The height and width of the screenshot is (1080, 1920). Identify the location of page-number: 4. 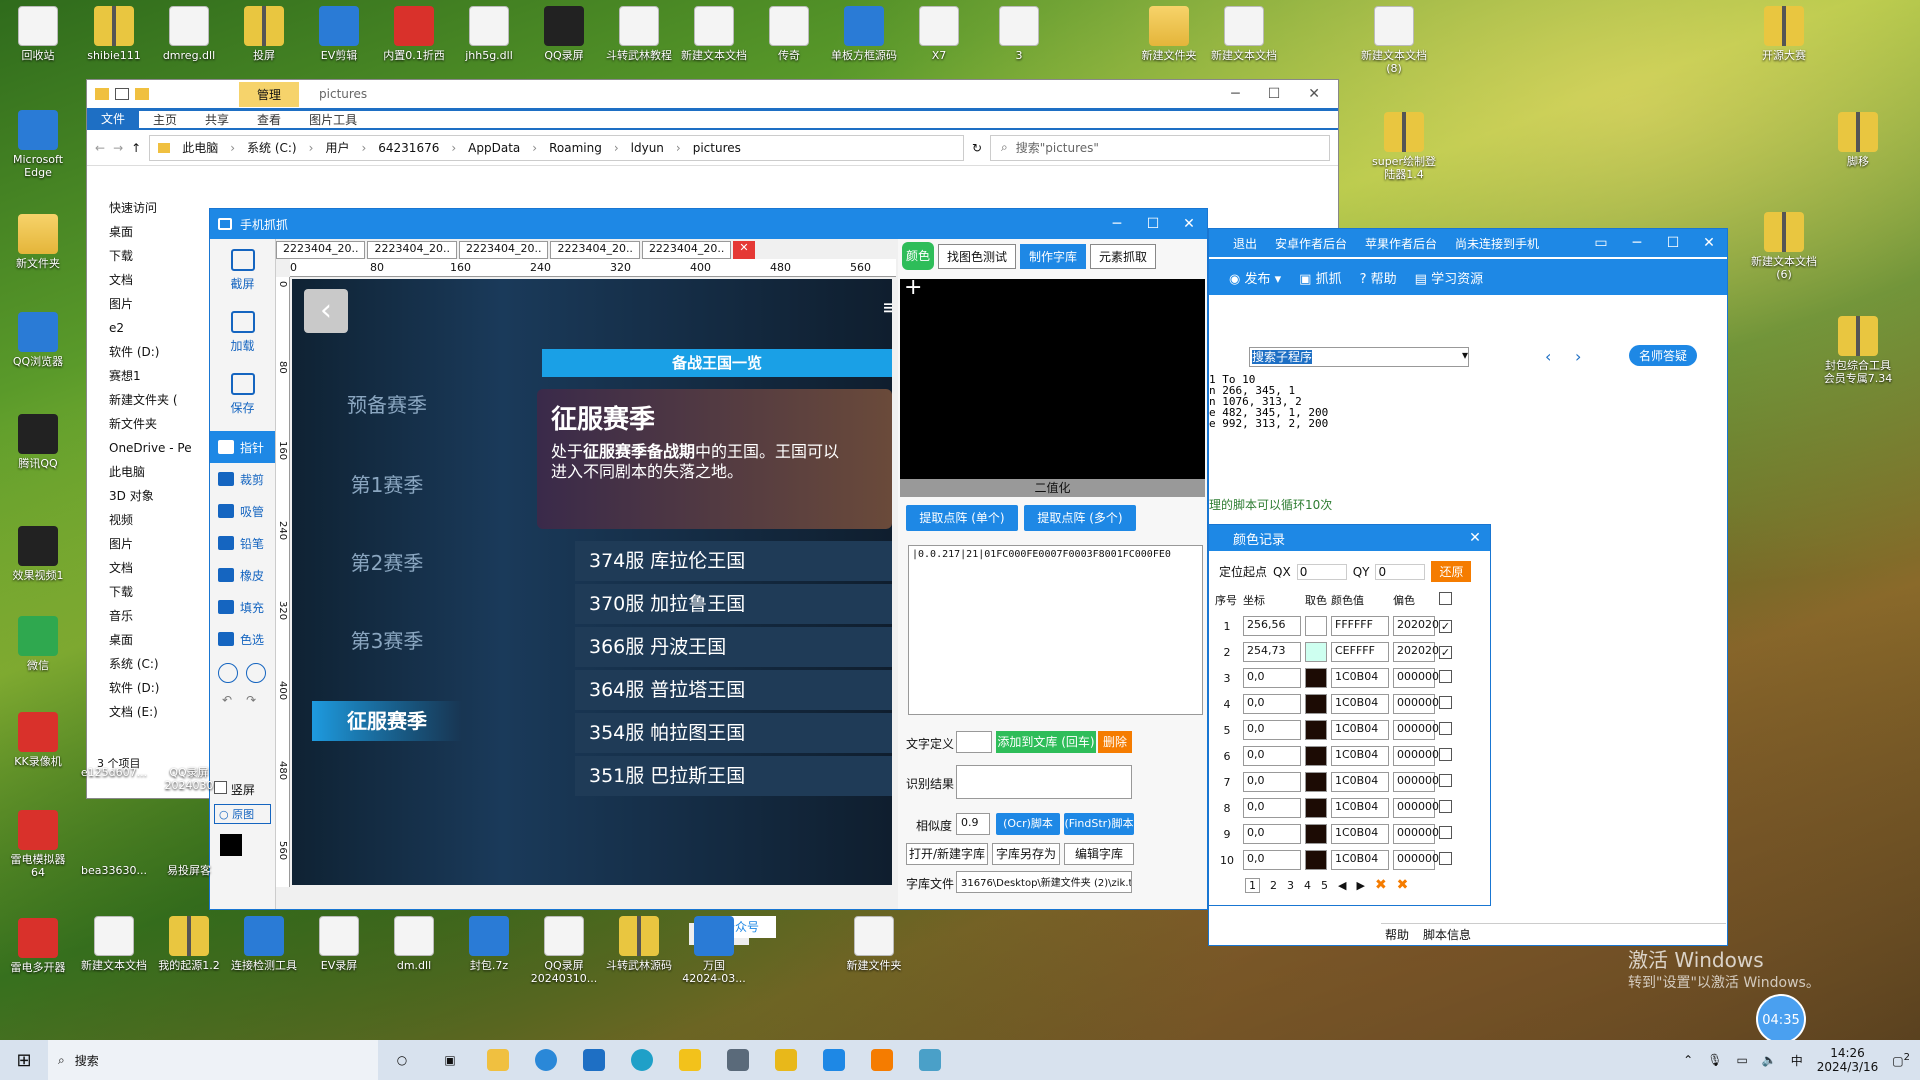
(1307, 885).